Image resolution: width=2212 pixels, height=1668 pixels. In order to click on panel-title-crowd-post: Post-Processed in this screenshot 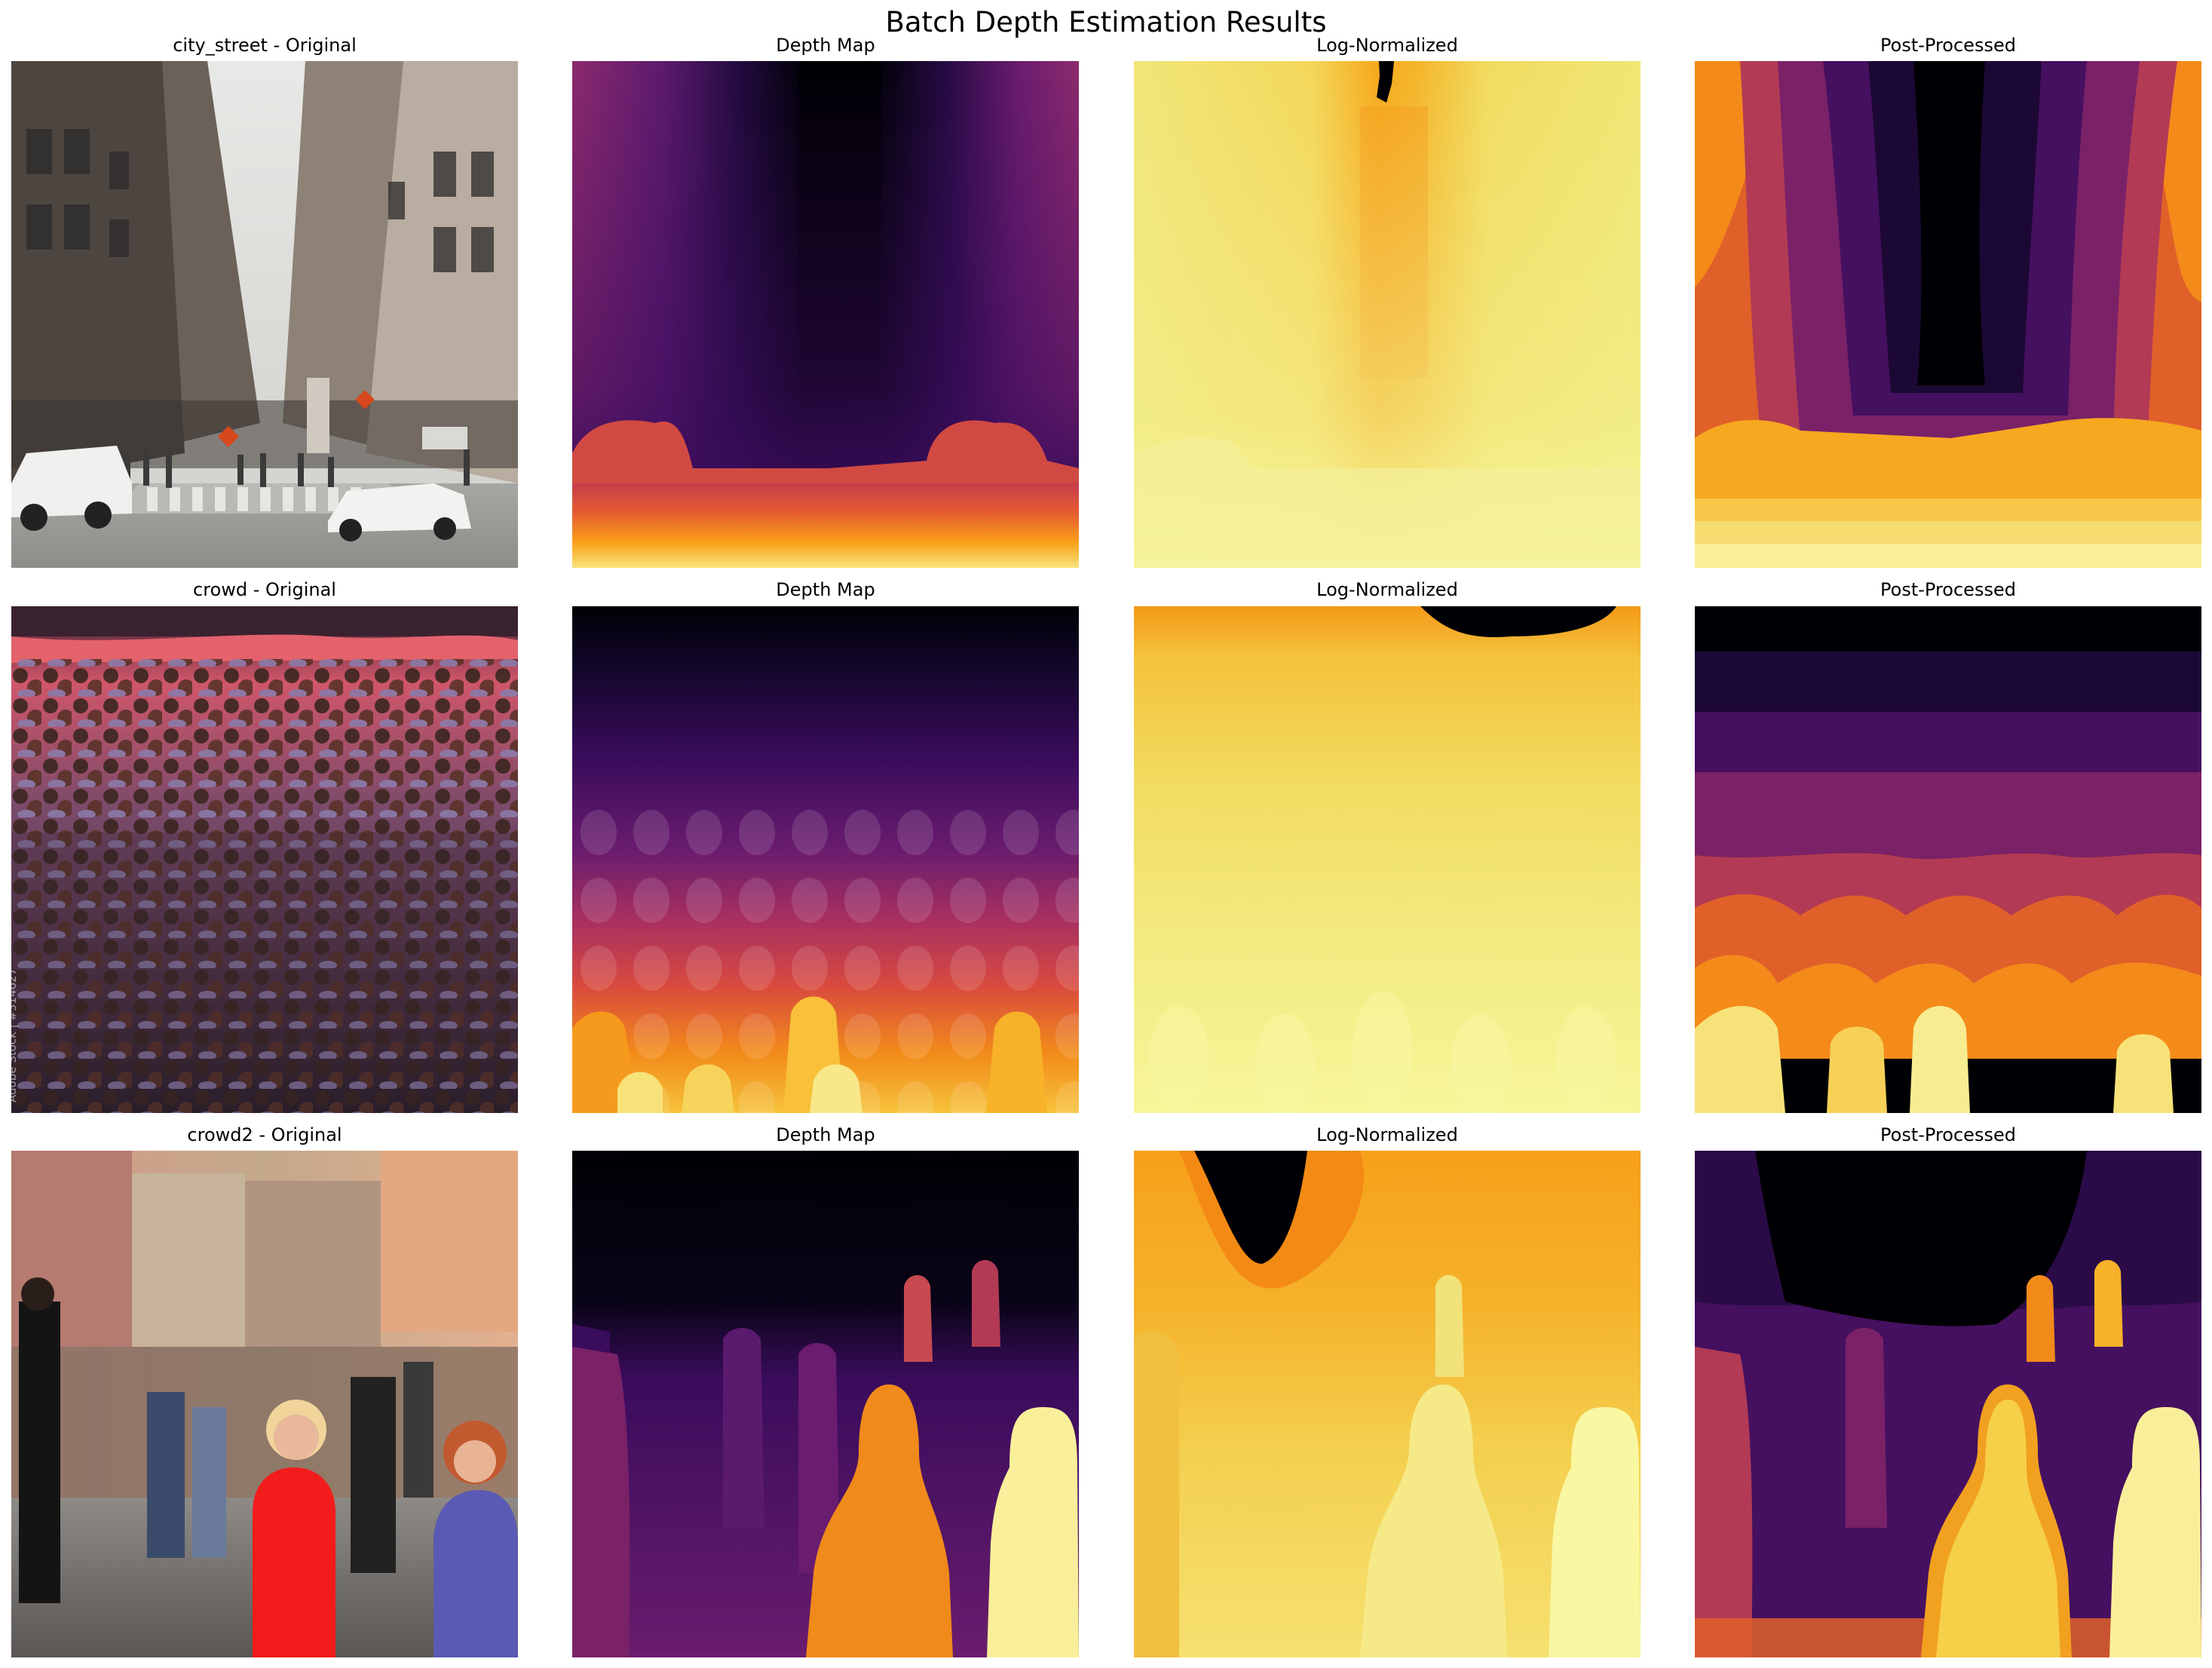, I will do `click(1948, 589)`.